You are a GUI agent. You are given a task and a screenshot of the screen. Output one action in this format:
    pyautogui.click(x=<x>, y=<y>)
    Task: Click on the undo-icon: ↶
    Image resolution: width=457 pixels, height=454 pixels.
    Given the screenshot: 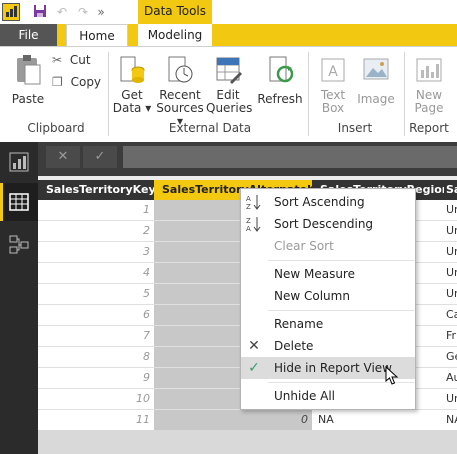 What is the action you would take?
    pyautogui.click(x=62, y=12)
    